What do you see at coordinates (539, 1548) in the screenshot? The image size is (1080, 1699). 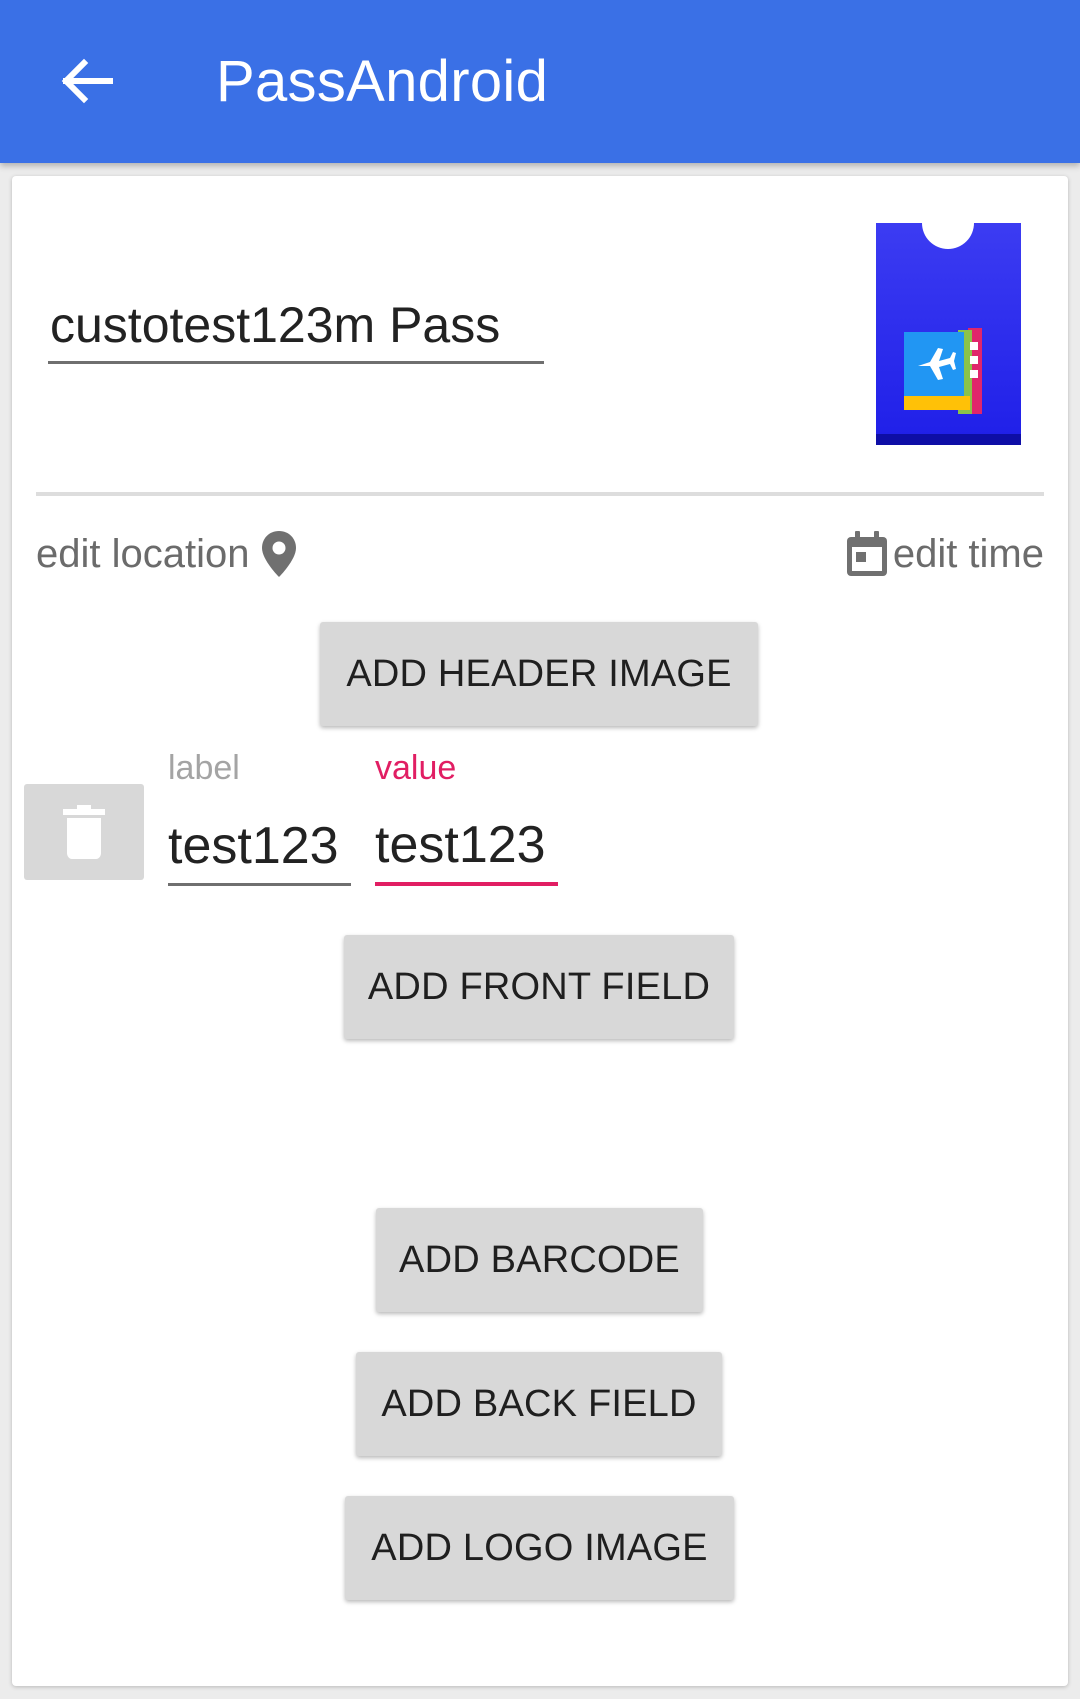 I see `add-logo-image-button: ADD LOGO IMAGE` at bounding box center [539, 1548].